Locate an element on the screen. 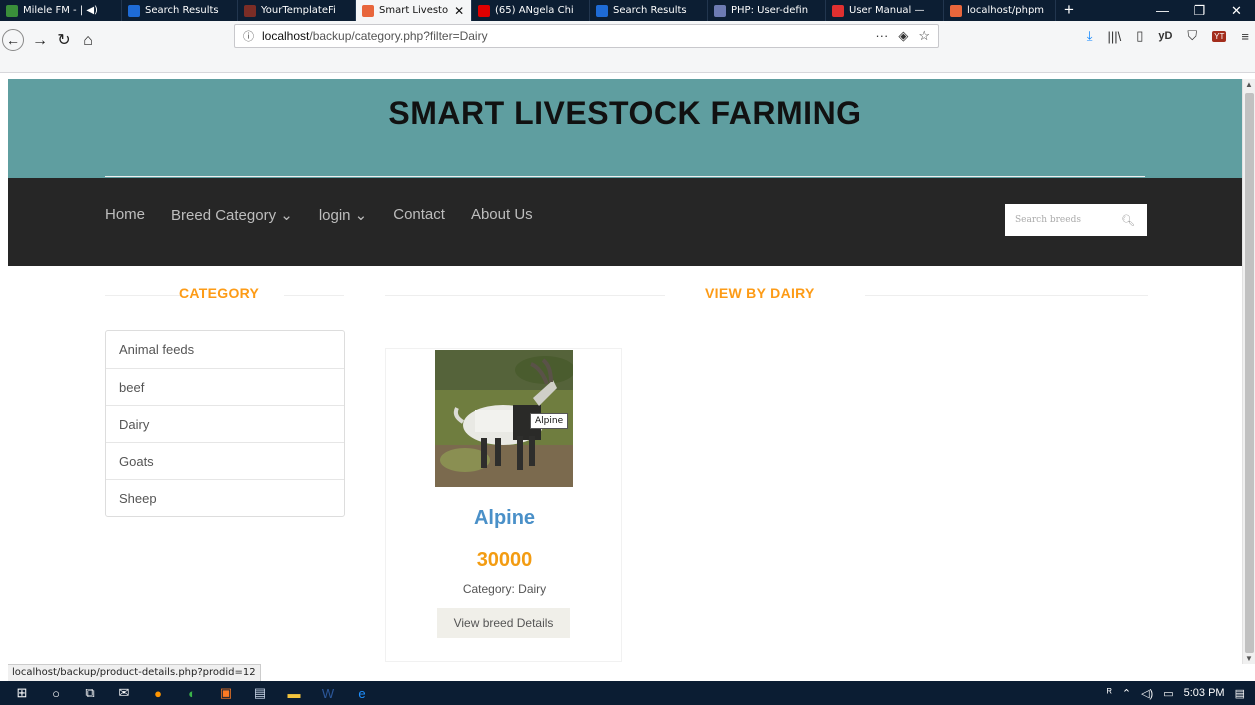 This screenshot has height=705, width=1255. browser-tab: localhost/phpm is located at coordinates (1000, 10).